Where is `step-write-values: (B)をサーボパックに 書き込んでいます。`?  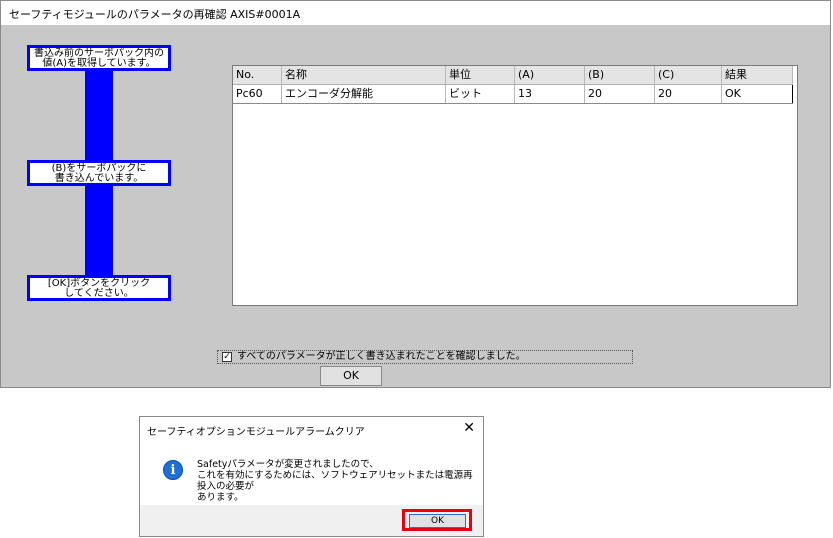 step-write-values: (B)をサーボパックに 書き込んでいます。 is located at coordinates (99, 173).